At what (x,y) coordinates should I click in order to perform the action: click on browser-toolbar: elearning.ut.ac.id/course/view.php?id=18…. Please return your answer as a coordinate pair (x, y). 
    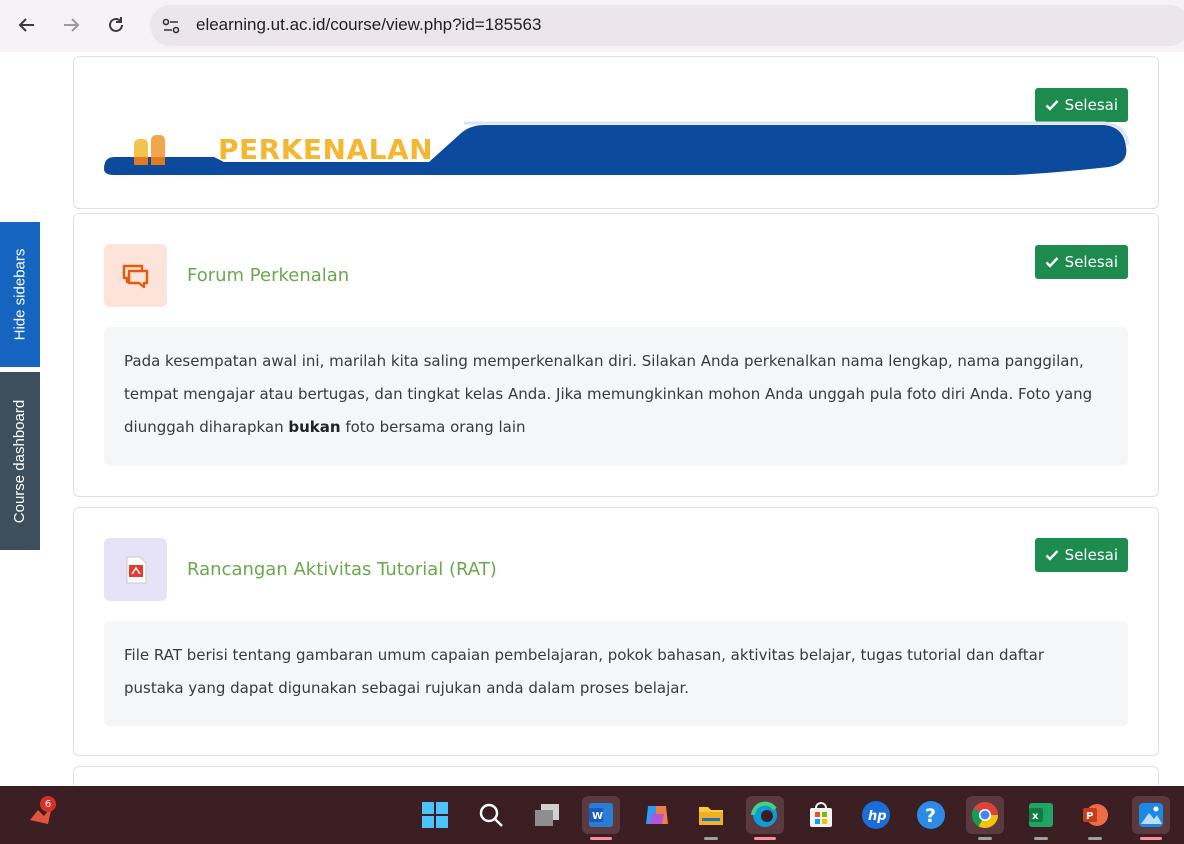
    Looking at the image, I should click on (592, 26).